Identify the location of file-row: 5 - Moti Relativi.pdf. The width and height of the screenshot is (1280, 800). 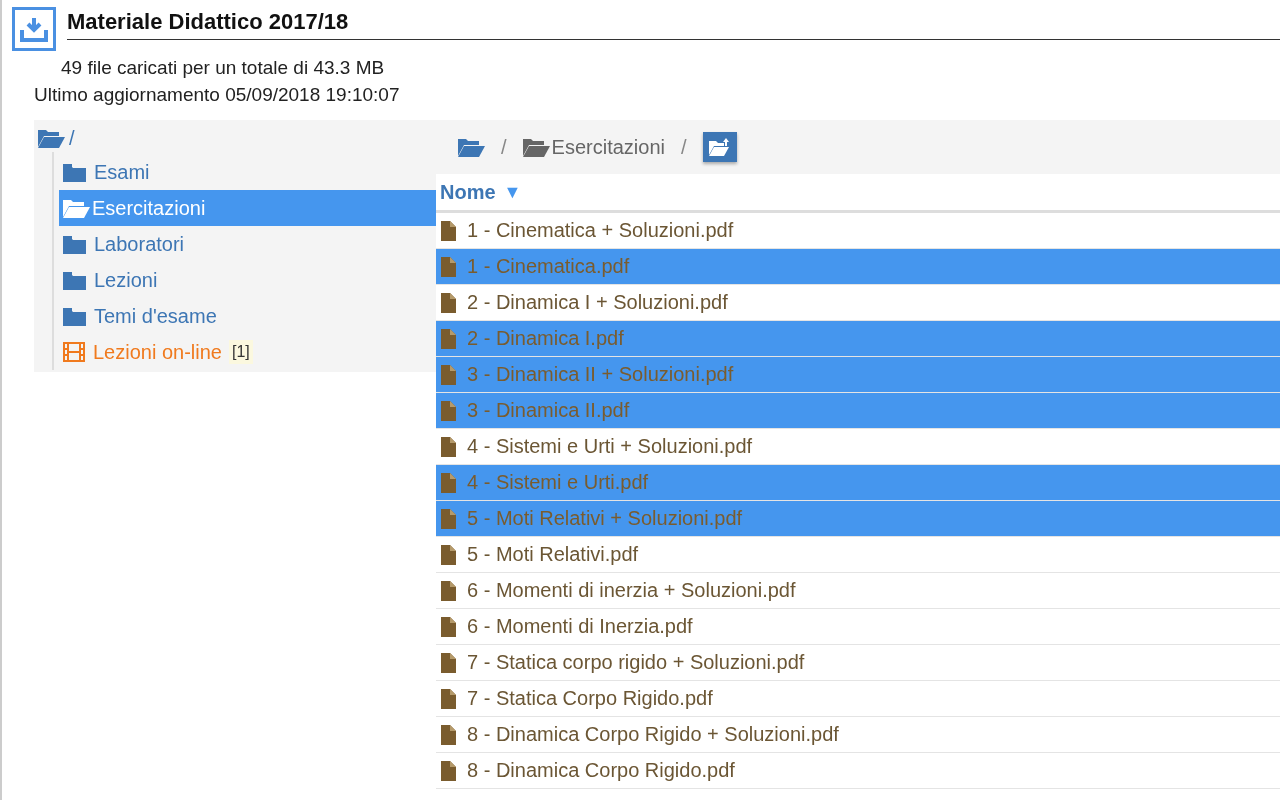
(858, 555).